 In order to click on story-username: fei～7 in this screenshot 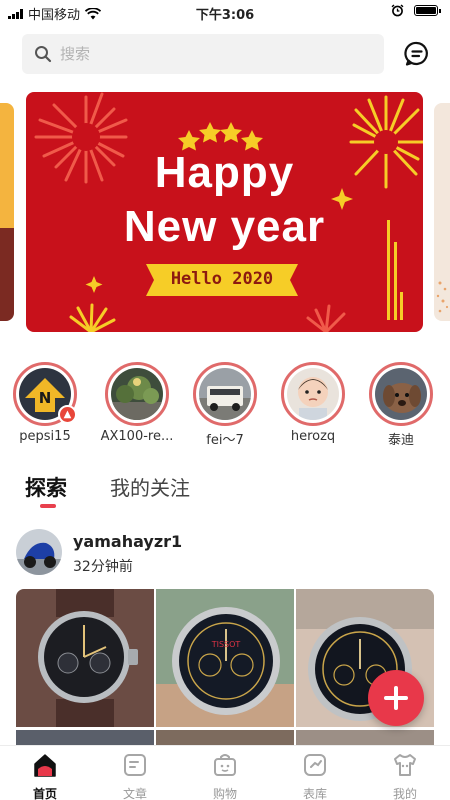, I will do `click(225, 440)`.